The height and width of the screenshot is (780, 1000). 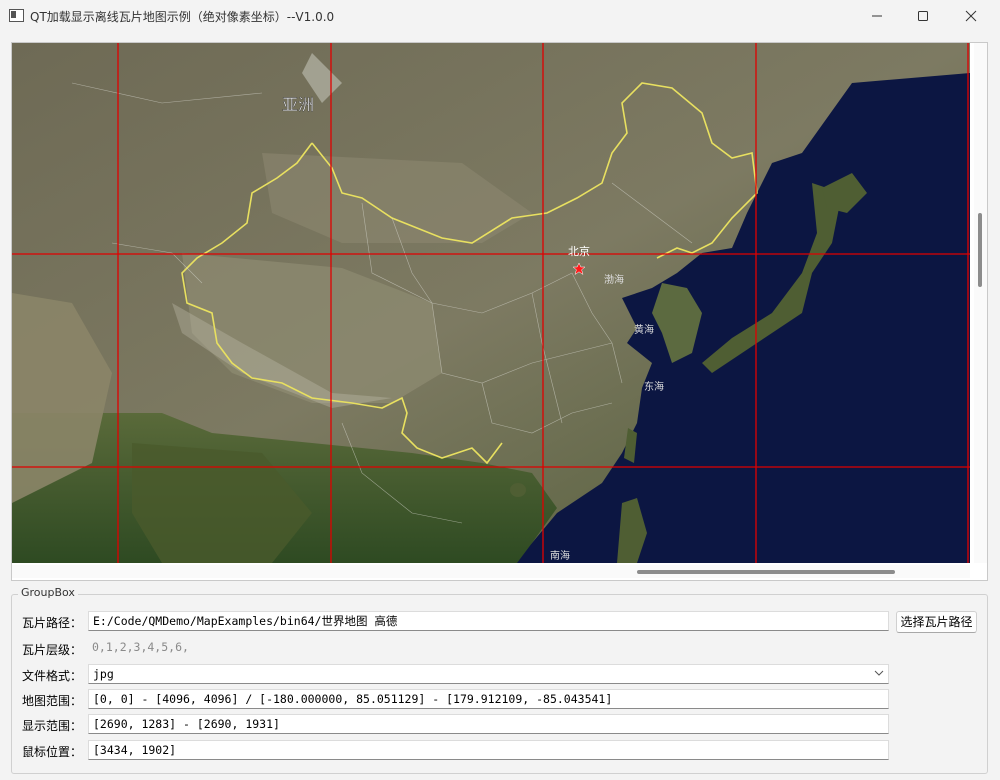 I want to click on label-sea-east: 东海, so click(x=654, y=386).